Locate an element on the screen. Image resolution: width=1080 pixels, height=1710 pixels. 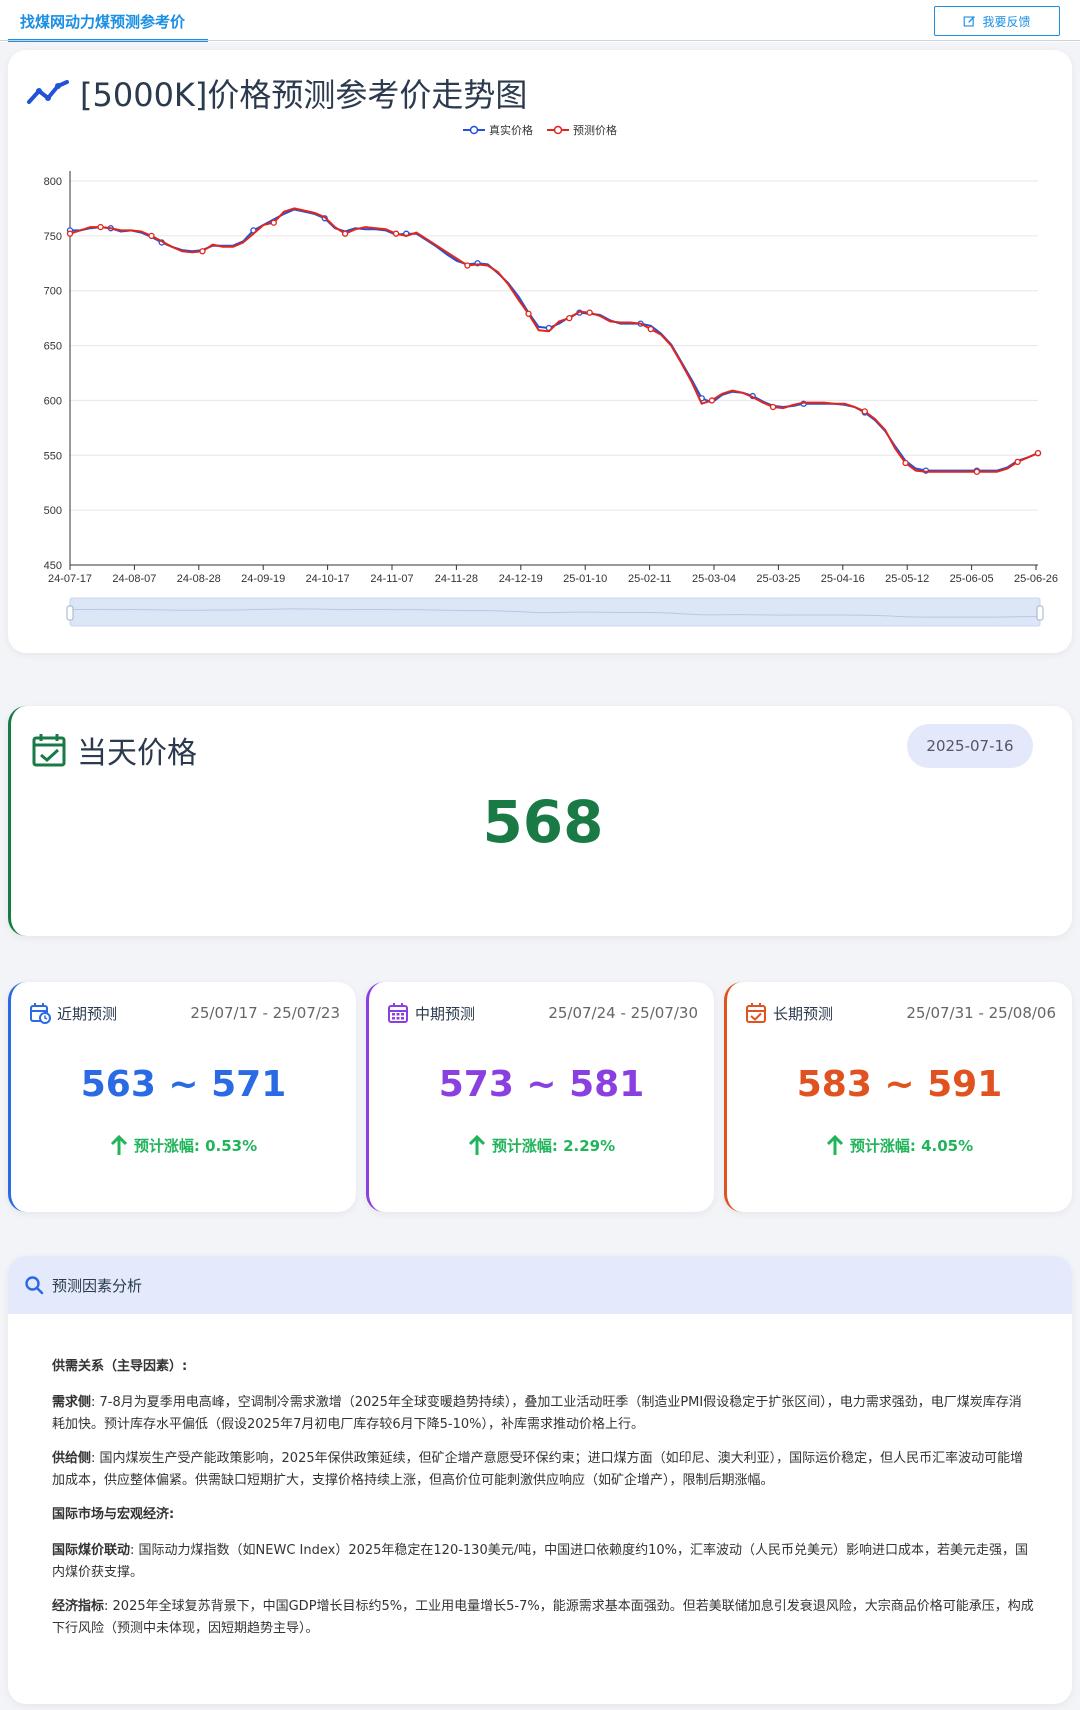
x-tick-label: 25-01-10 is located at coordinates (585, 579).